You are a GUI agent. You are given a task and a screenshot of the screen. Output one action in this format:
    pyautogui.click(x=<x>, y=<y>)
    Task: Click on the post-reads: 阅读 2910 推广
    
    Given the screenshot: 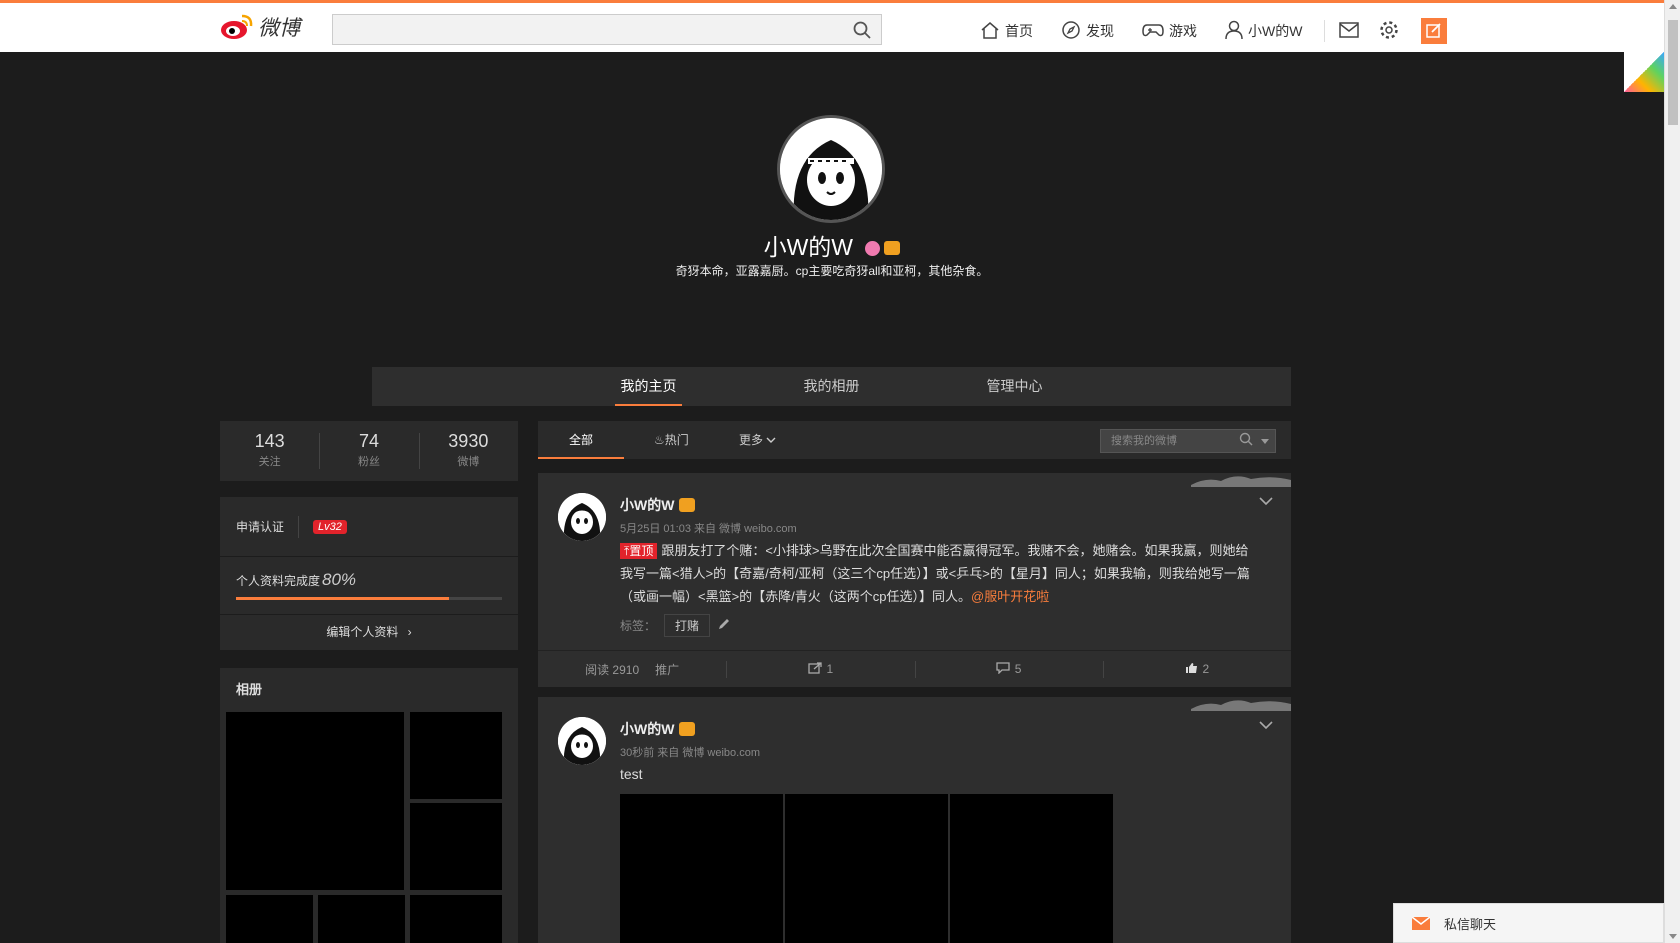 What is the action you would take?
    pyautogui.click(x=632, y=669)
    